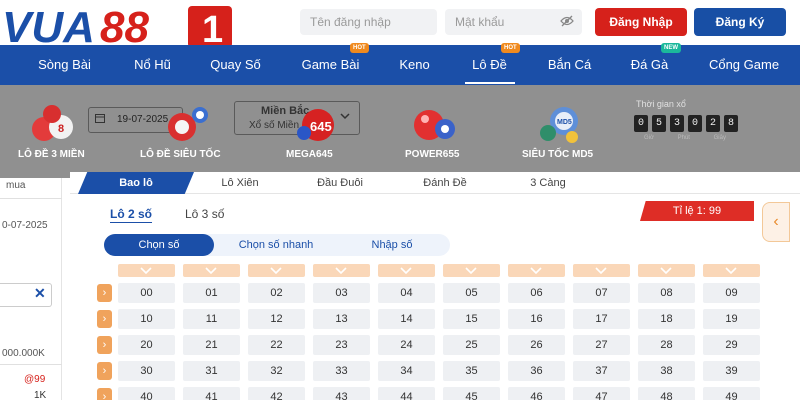  Describe the element at coordinates (341, 371) in the screenshot. I see `number-cell: 33` at that location.